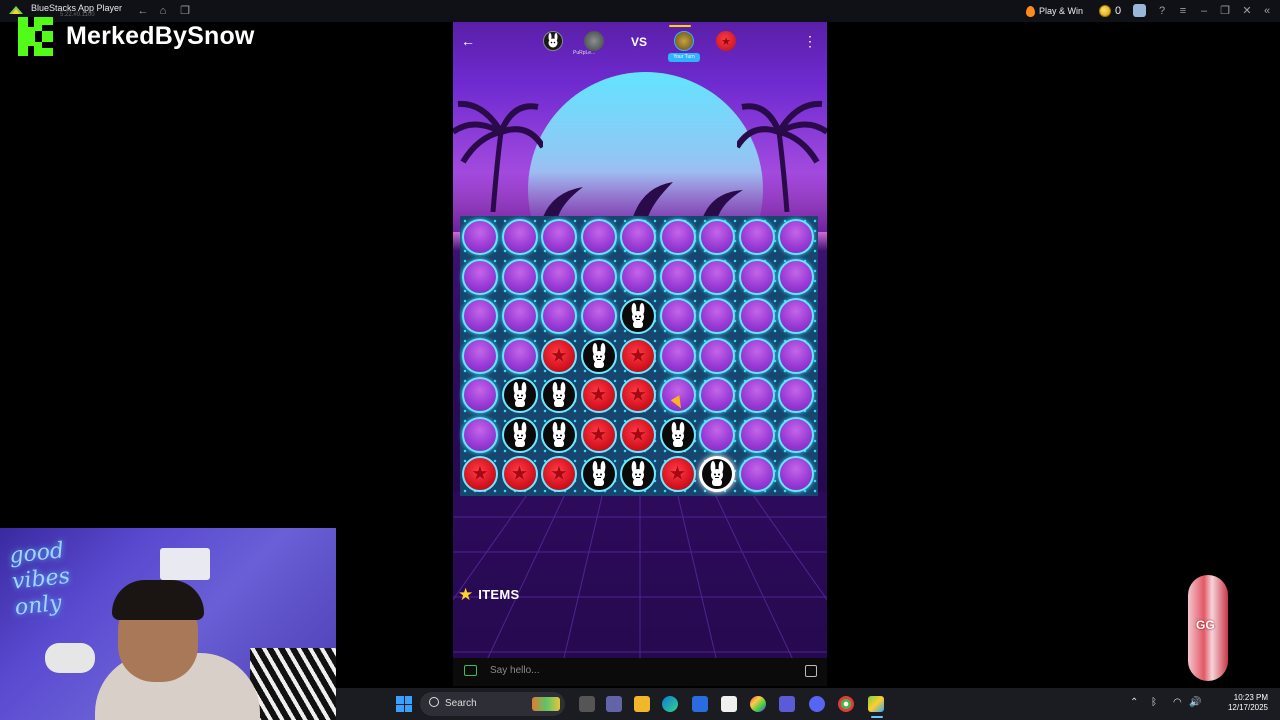 This screenshot has width=1280, height=720. Describe the element at coordinates (185, 11) in the screenshot. I see `recent-apps-icon: ❐` at that location.